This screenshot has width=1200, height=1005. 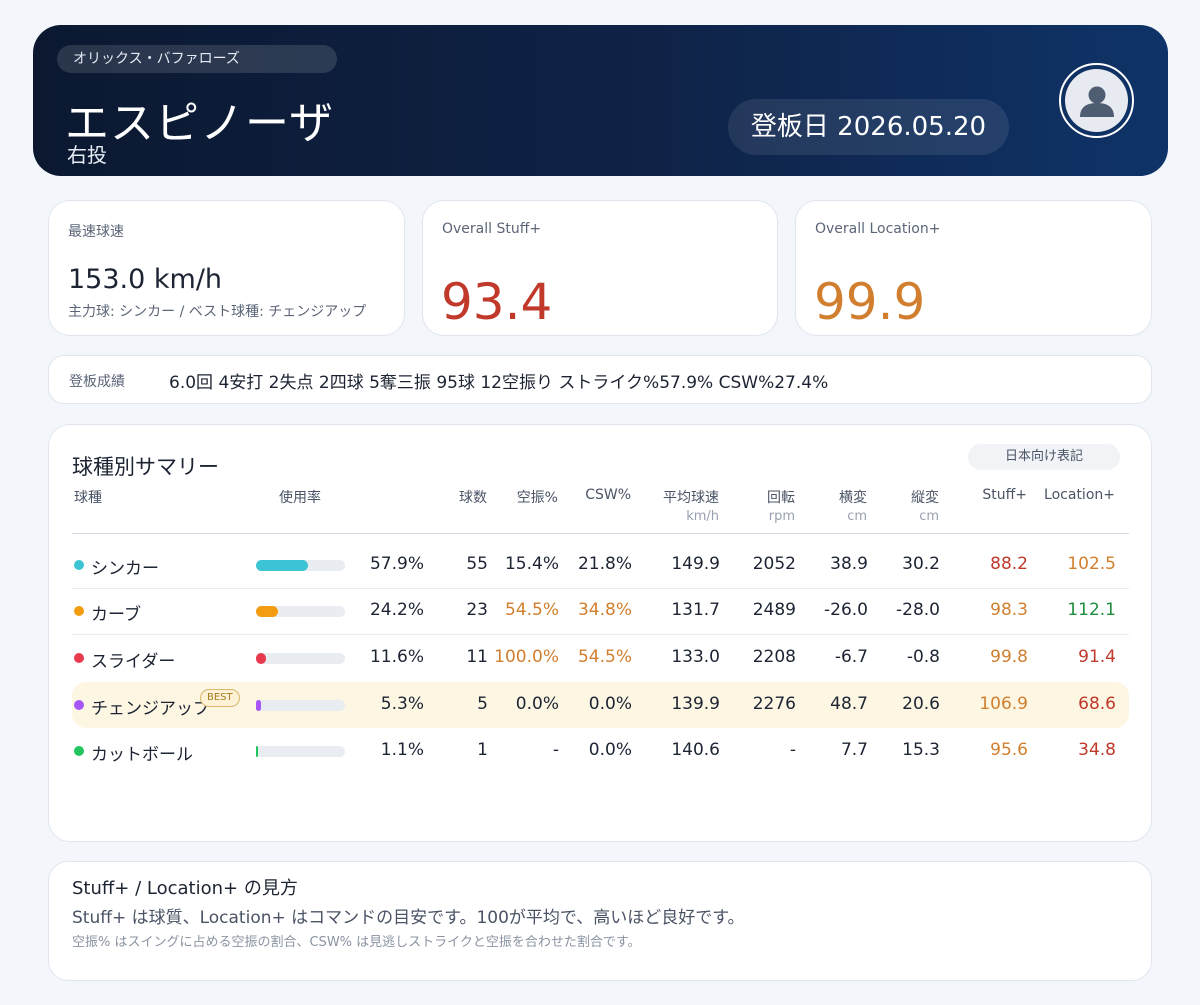 What do you see at coordinates (125, 569) in the screenshot?
I see `pitch-name: シンカー` at bounding box center [125, 569].